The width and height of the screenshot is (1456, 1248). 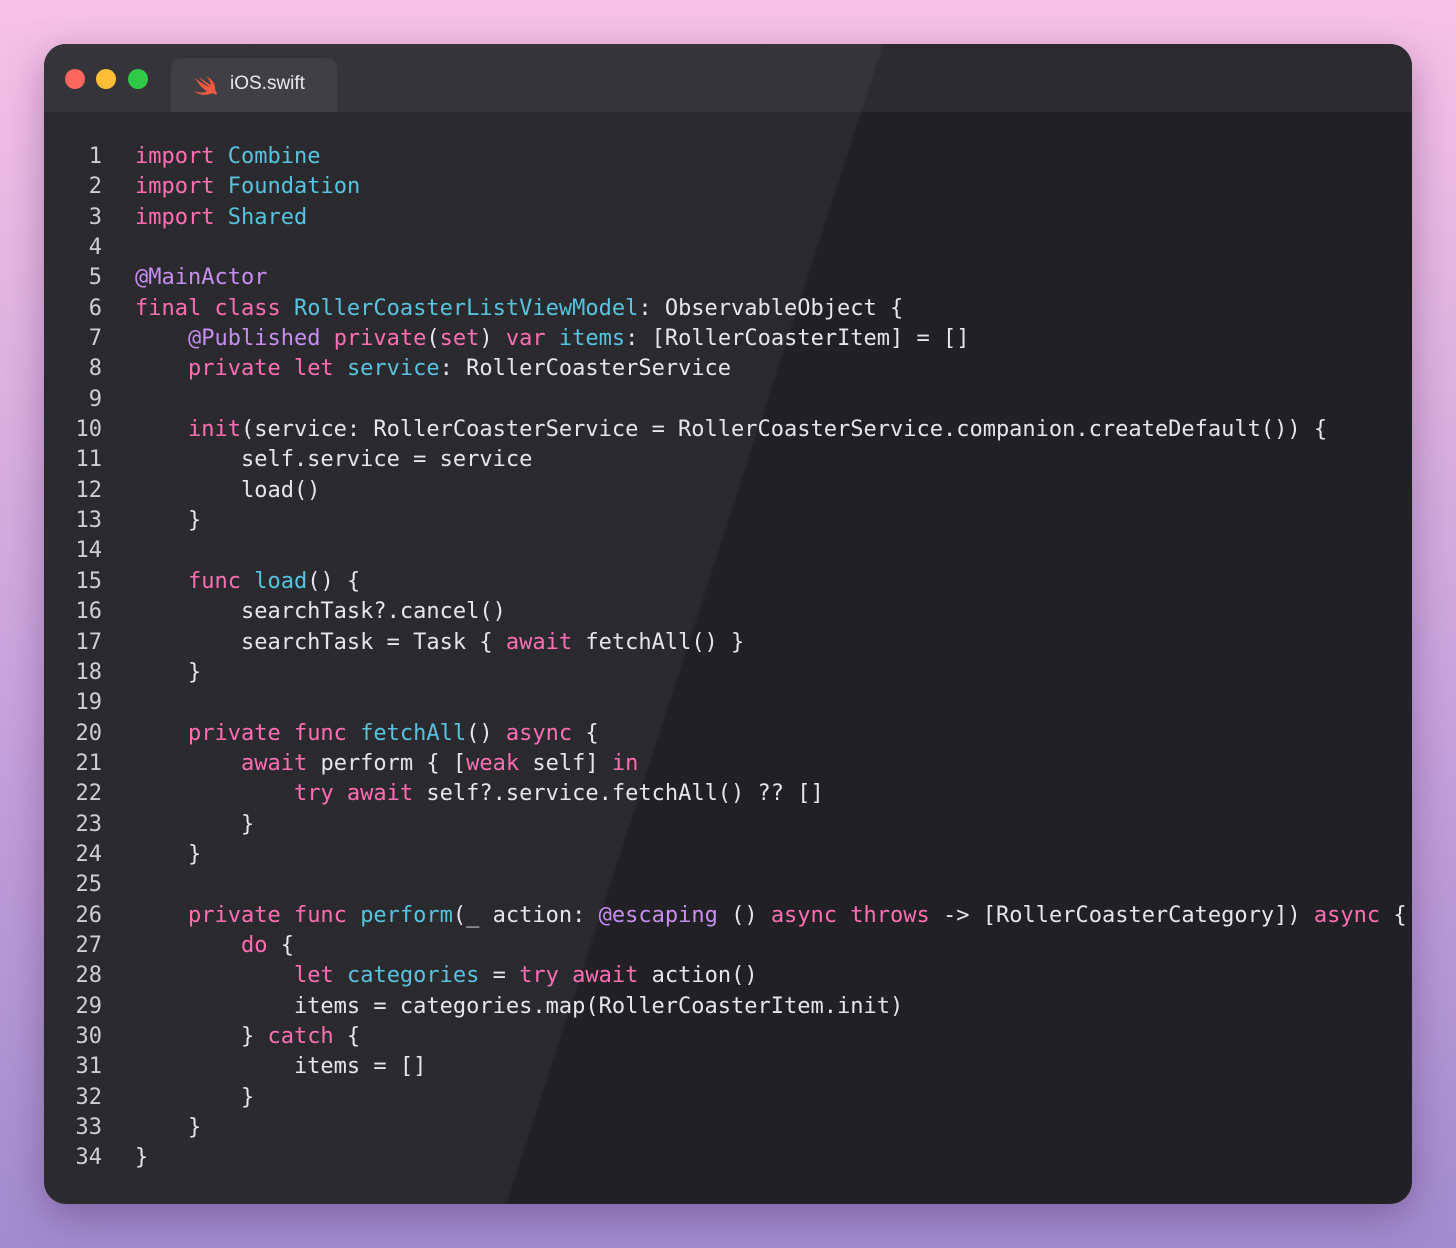 I want to click on code-token: self], so click(x=565, y=763).